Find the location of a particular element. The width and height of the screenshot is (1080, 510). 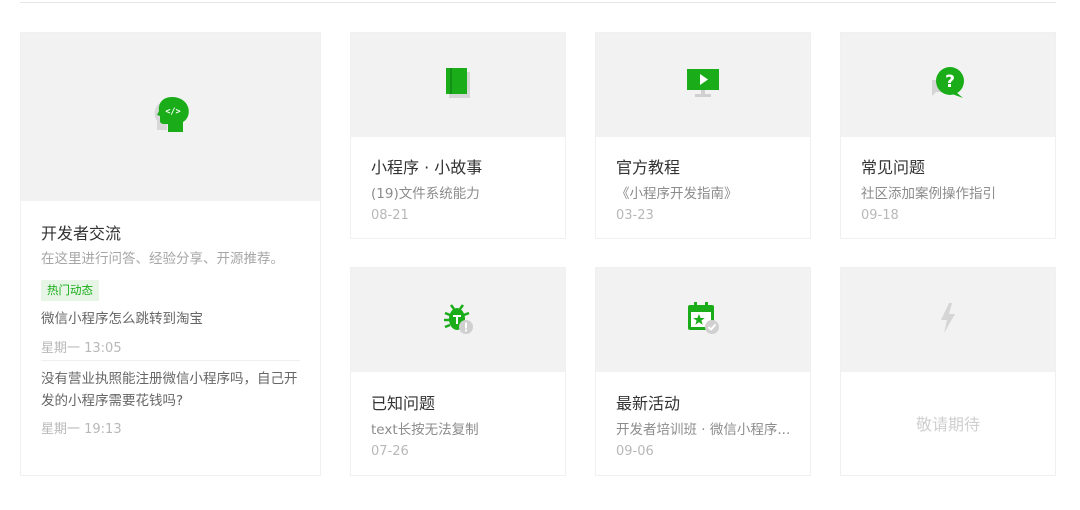

card-subtitle: text长按无法复制 is located at coordinates (425, 430).